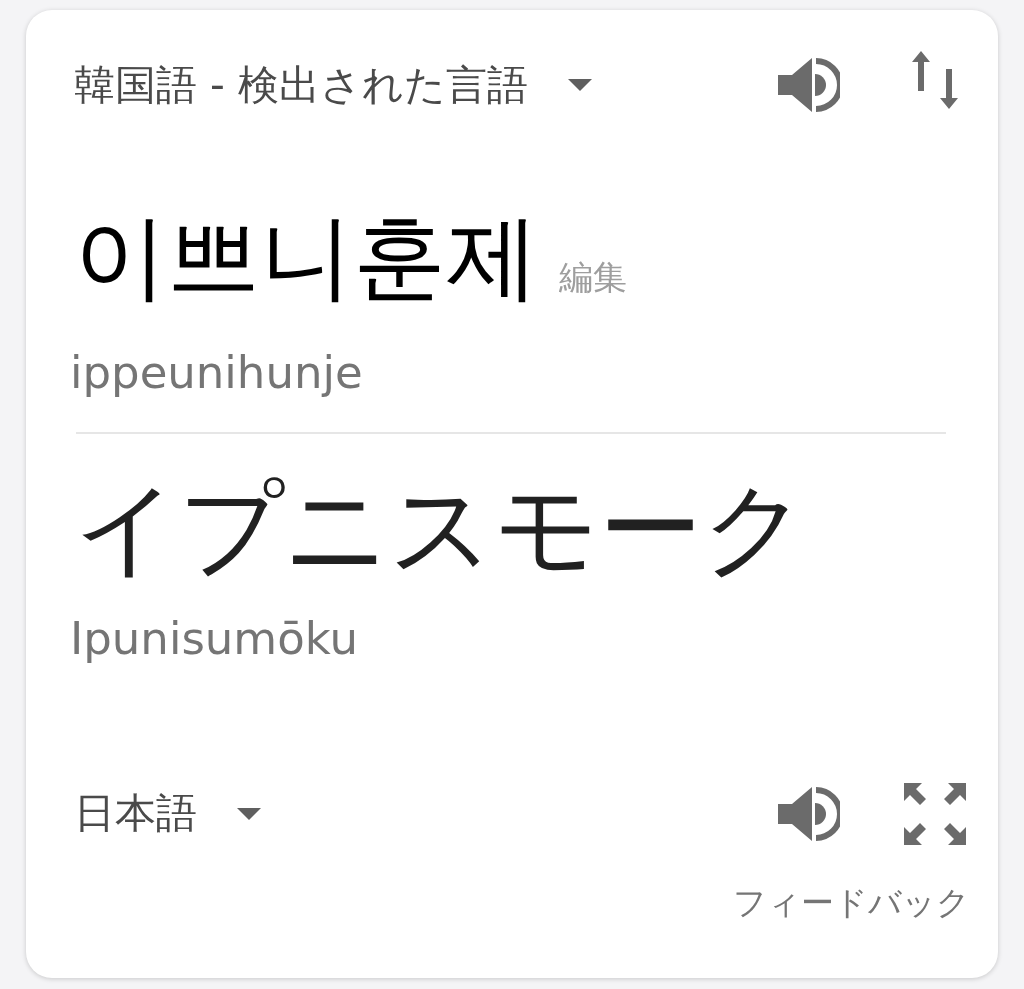 This screenshot has height=989, width=1024. I want to click on source-romanization: ippeunihunje, so click(217, 373).